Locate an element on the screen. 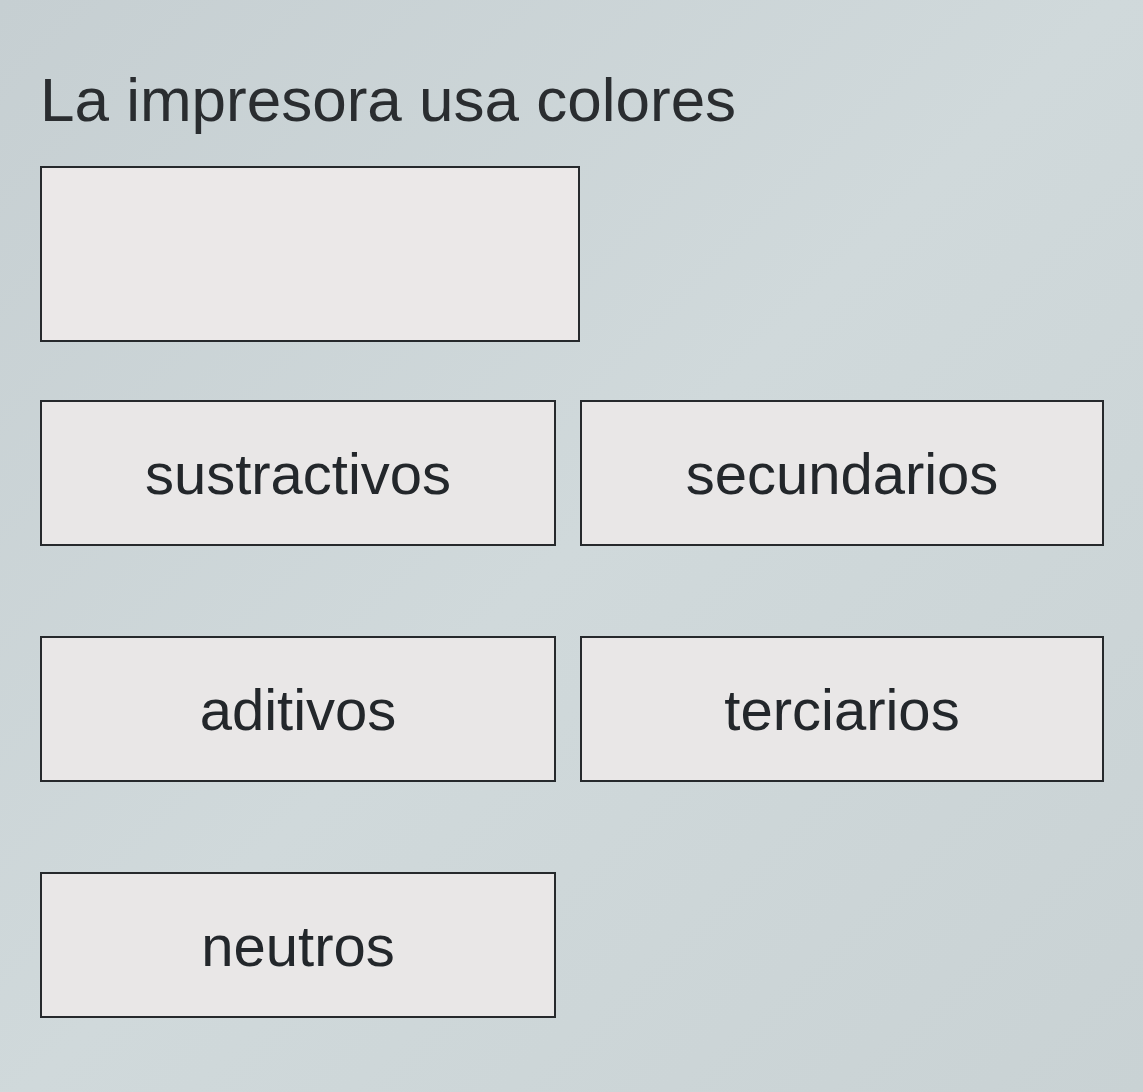  answer-option-button: secundarios is located at coordinates (842, 473).